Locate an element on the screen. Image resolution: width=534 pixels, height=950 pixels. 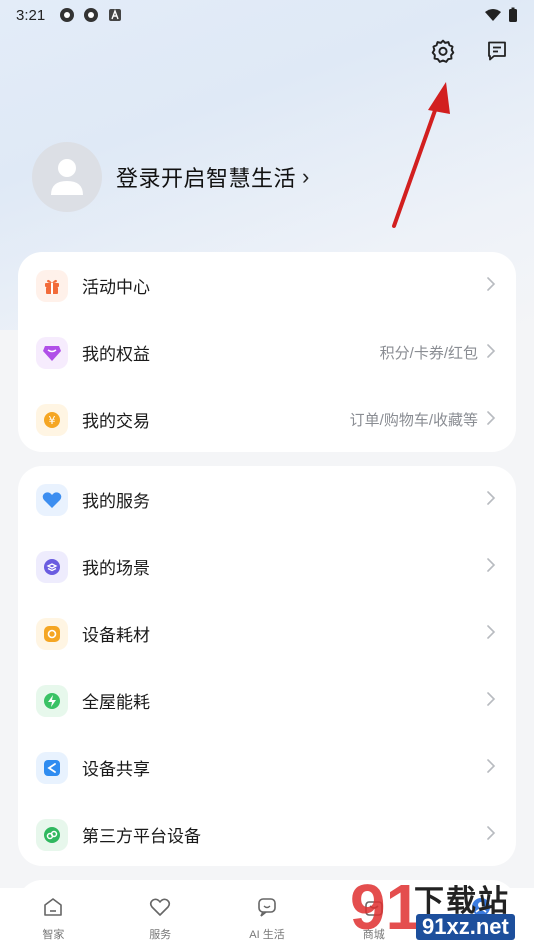
tab-1: 服务 is located at coordinates (160, 919).